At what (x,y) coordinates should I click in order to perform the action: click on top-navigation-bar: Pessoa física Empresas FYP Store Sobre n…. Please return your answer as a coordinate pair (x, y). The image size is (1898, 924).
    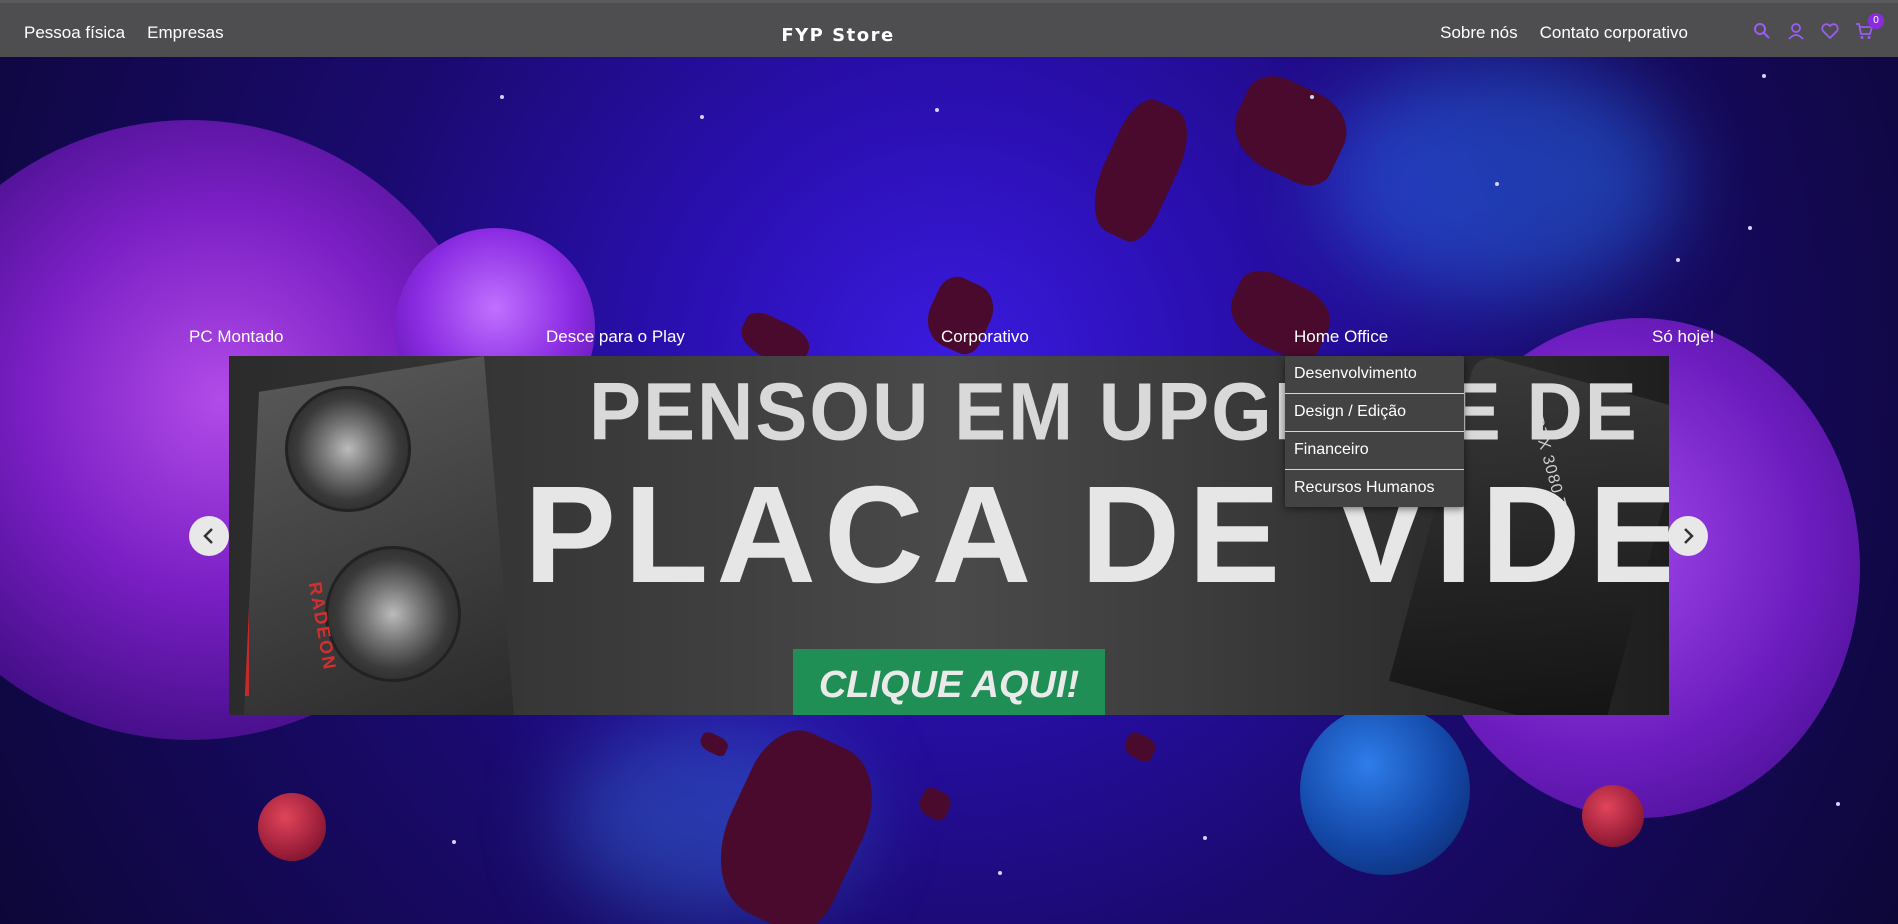
    Looking at the image, I should click on (949, 28).